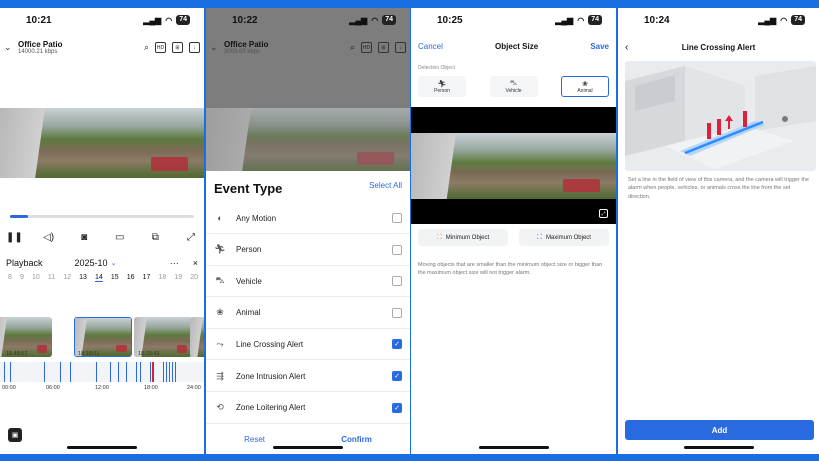 Image resolution: width=819 pixels, height=461 pixels. What do you see at coordinates (162, 278) in the screenshot?
I see `day-18: 18` at bounding box center [162, 278].